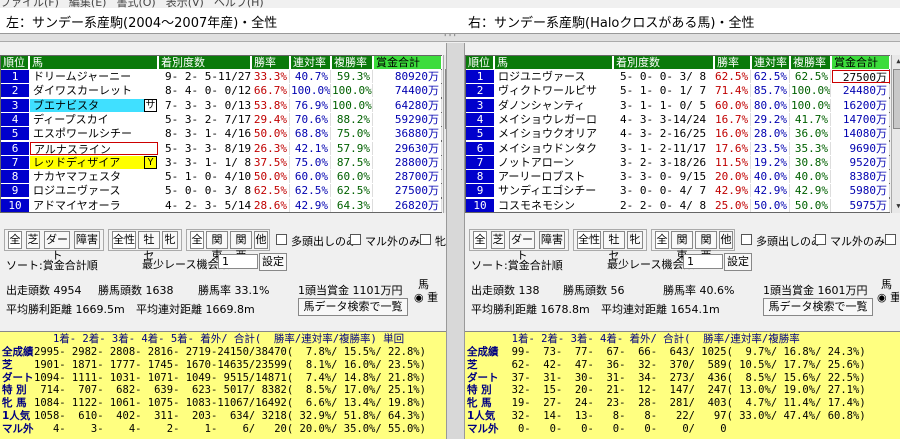 This screenshot has width=900, height=439. Describe the element at coordinates (861, 119) in the screenshot. I see `prize-cell: 14700万` at that location.